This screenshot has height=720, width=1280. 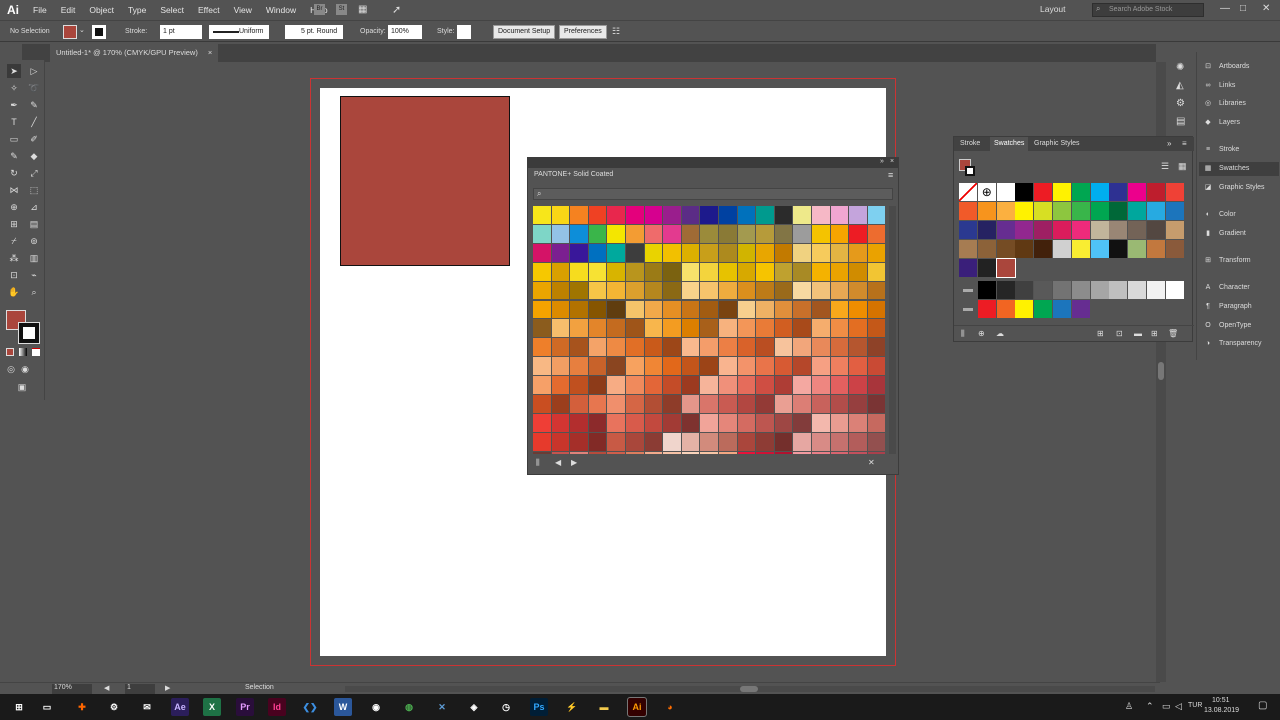 I want to click on none-mode-icon, so click(x=36, y=352).